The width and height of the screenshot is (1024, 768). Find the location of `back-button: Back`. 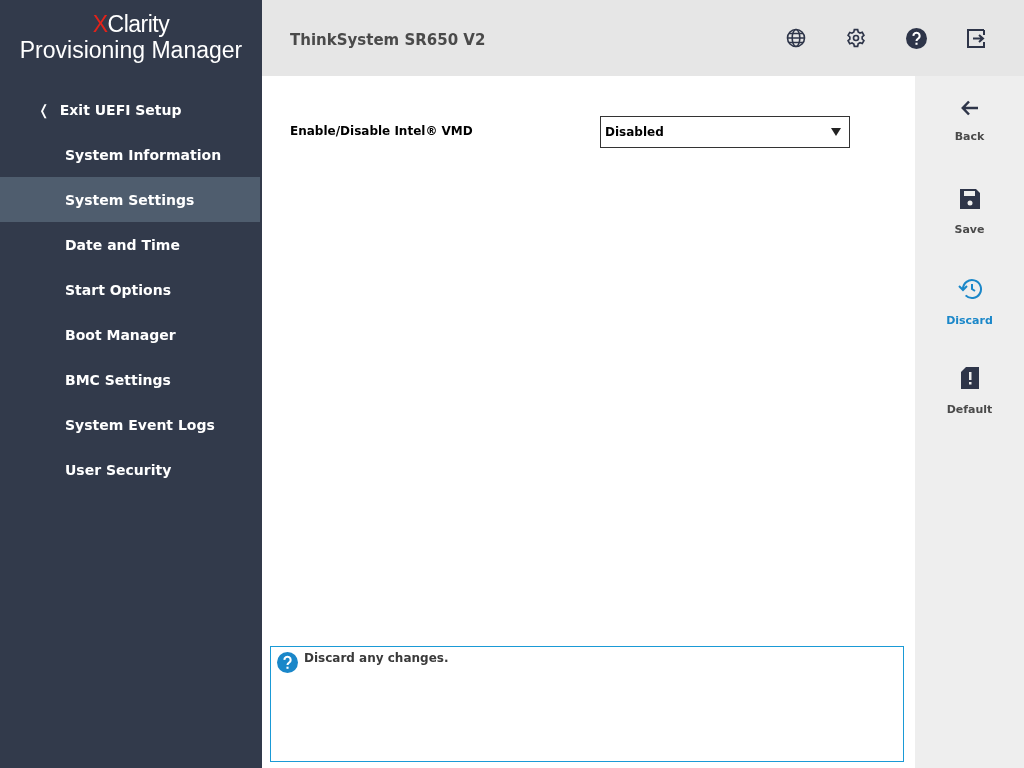

back-button: Back is located at coordinates (969, 140).